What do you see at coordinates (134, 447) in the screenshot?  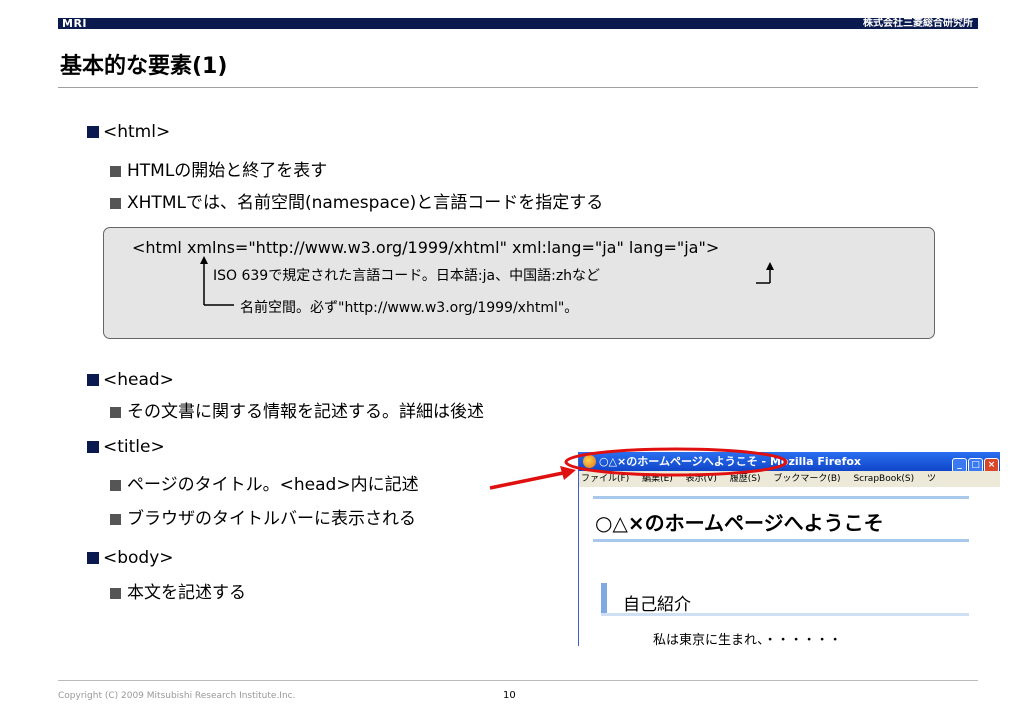 I see `bullet-text: <title>` at bounding box center [134, 447].